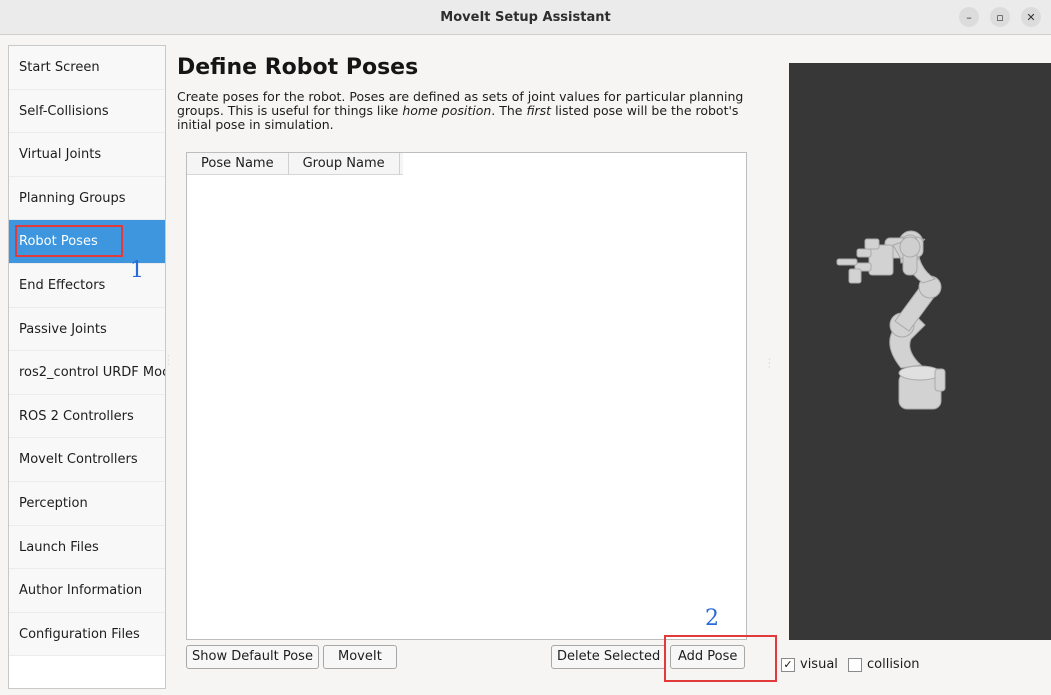 Image resolution: width=1051 pixels, height=695 pixels. Describe the element at coordinates (344, 163) in the screenshot. I see `column-header-group-name: Group Name` at that location.